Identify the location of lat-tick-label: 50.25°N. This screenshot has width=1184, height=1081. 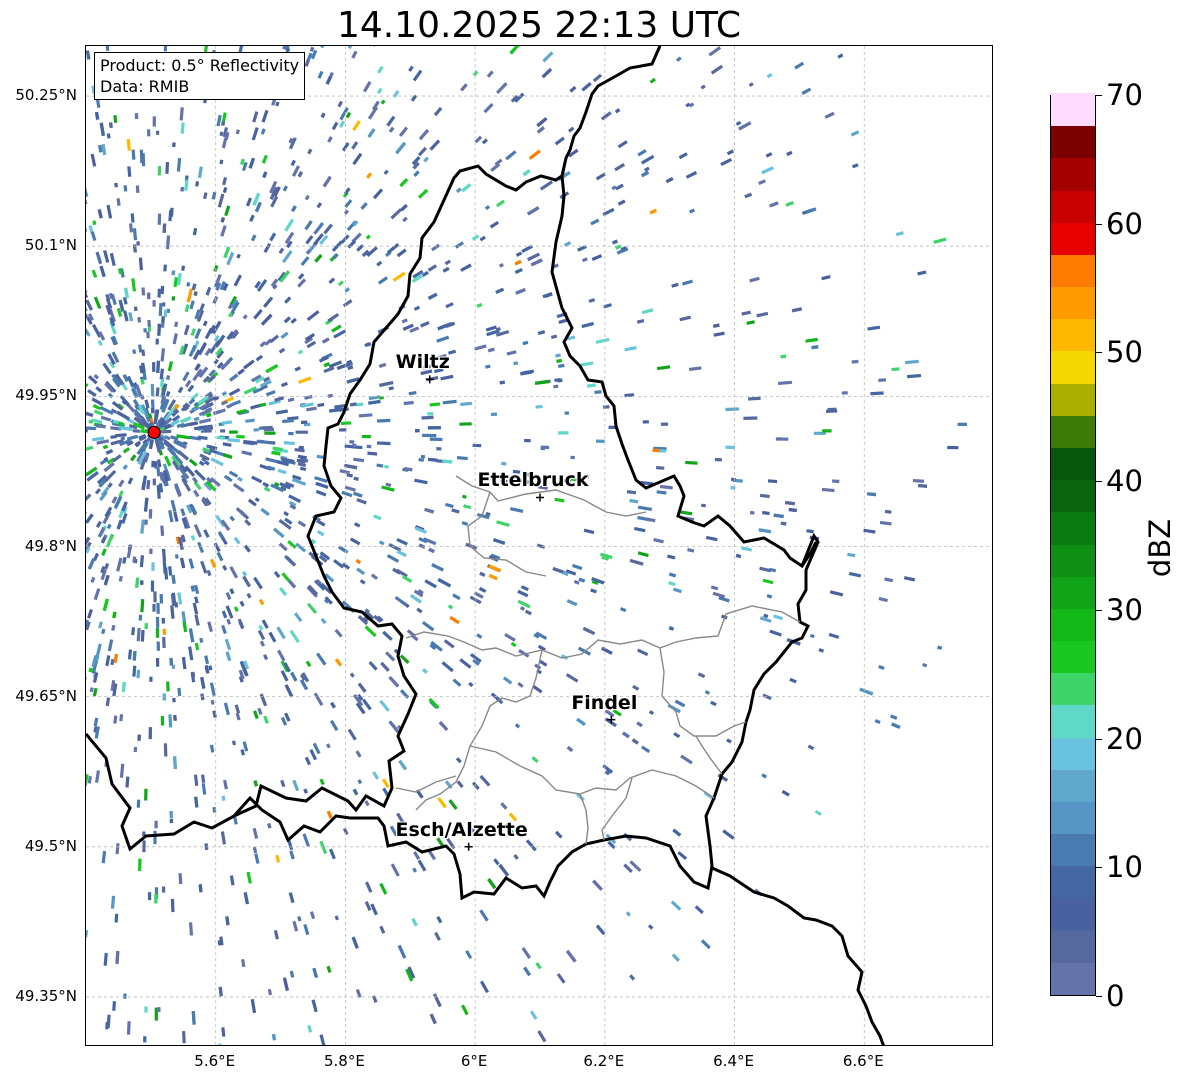
(46, 95).